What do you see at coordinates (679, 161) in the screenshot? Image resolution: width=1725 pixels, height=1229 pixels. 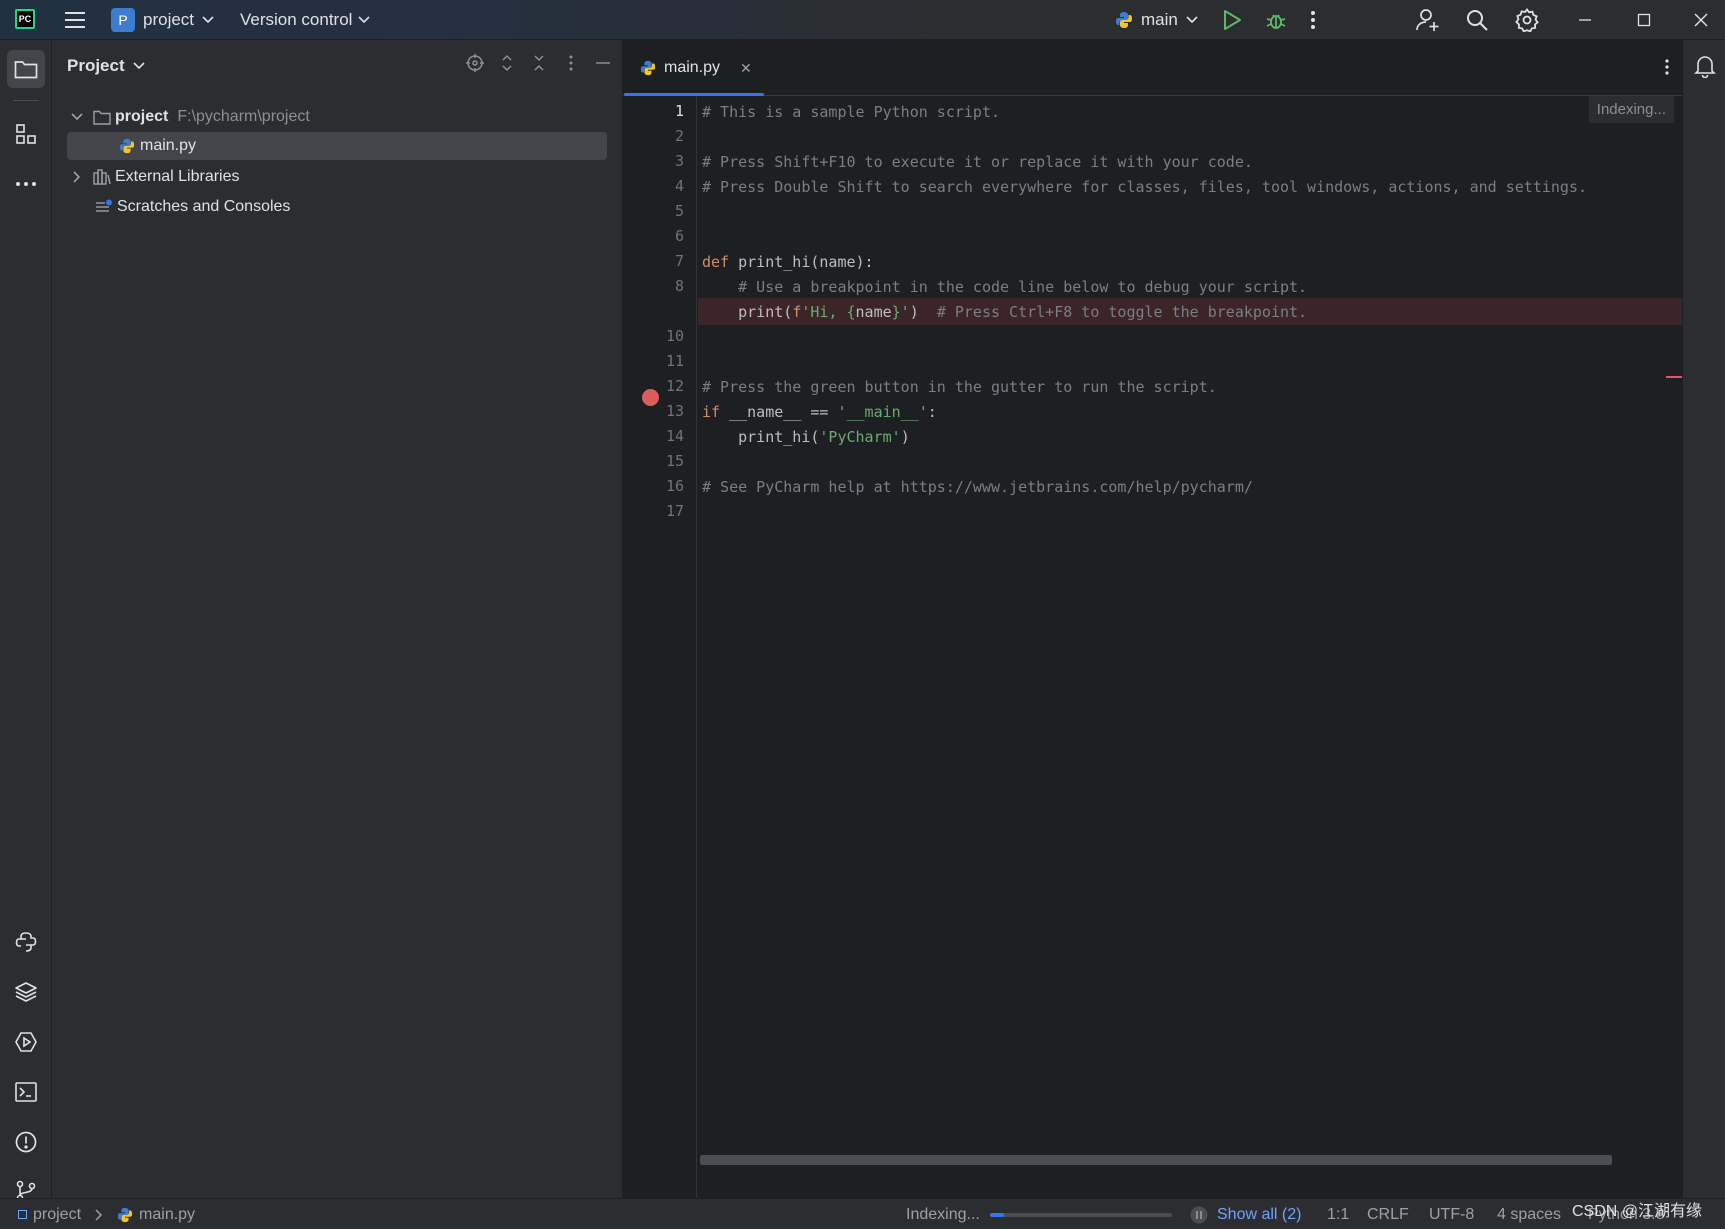 I see `line-number: 3` at bounding box center [679, 161].